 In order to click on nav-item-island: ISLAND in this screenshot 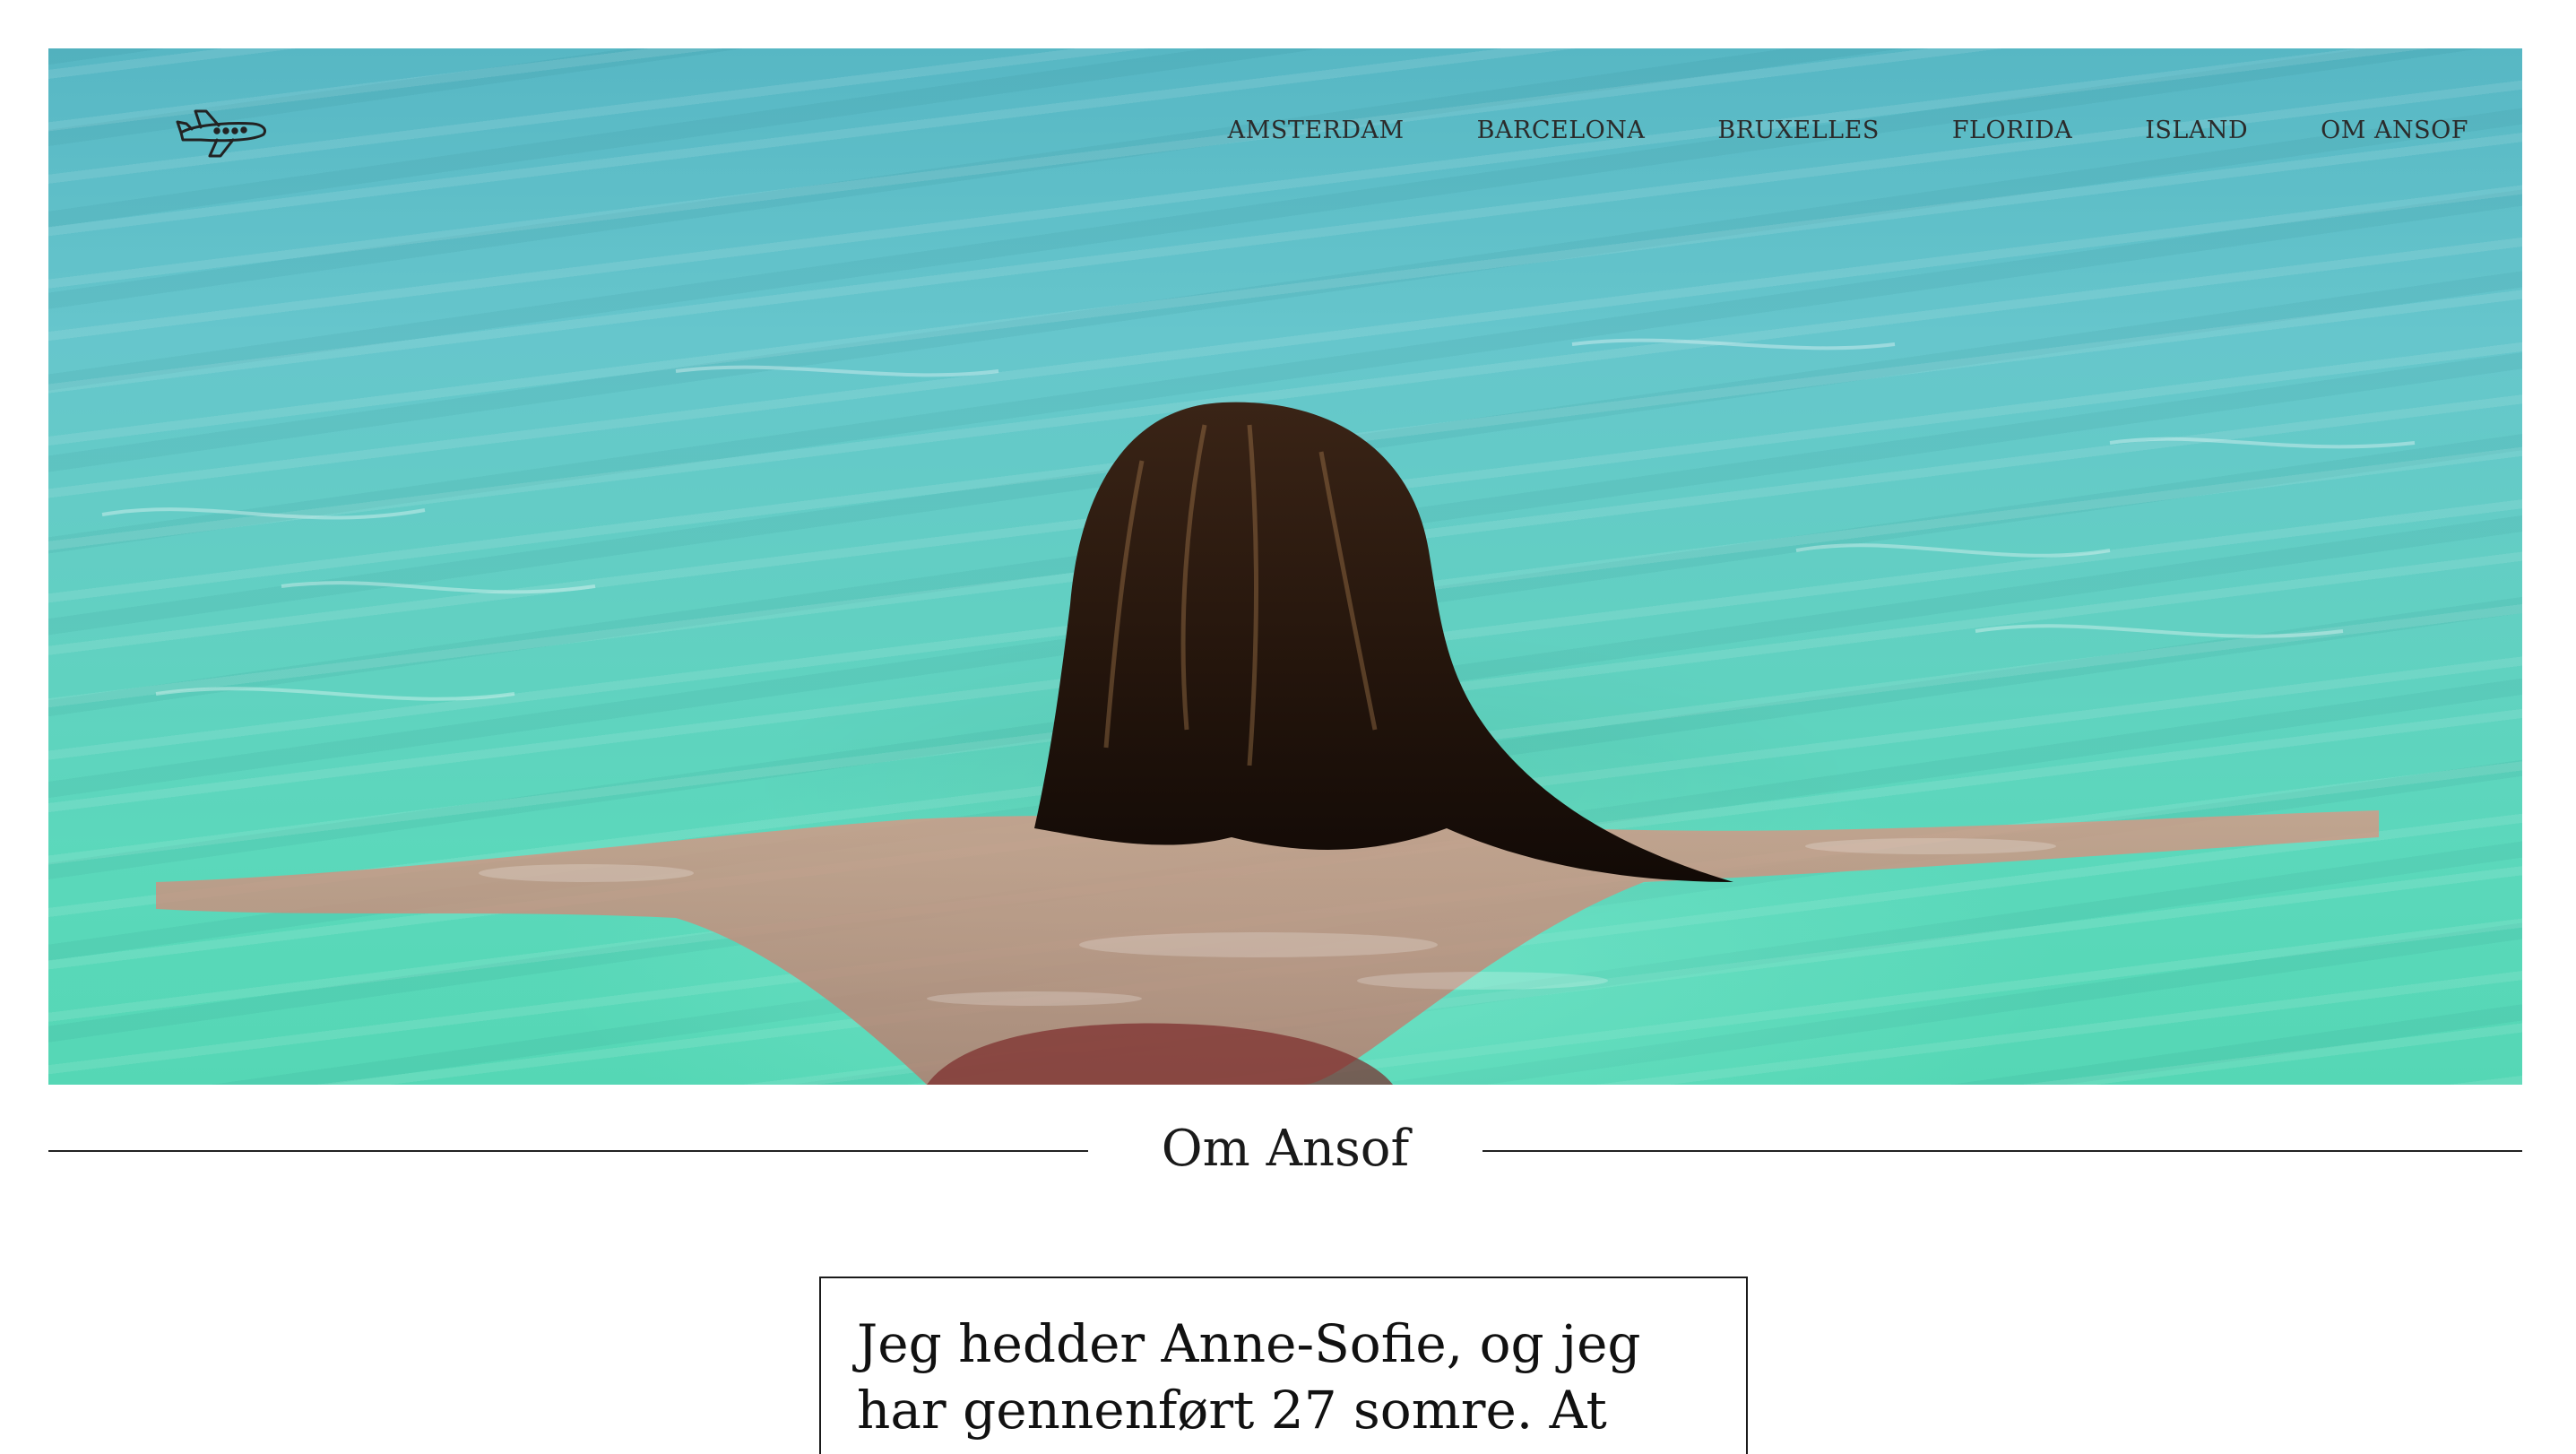, I will do `click(2196, 130)`.